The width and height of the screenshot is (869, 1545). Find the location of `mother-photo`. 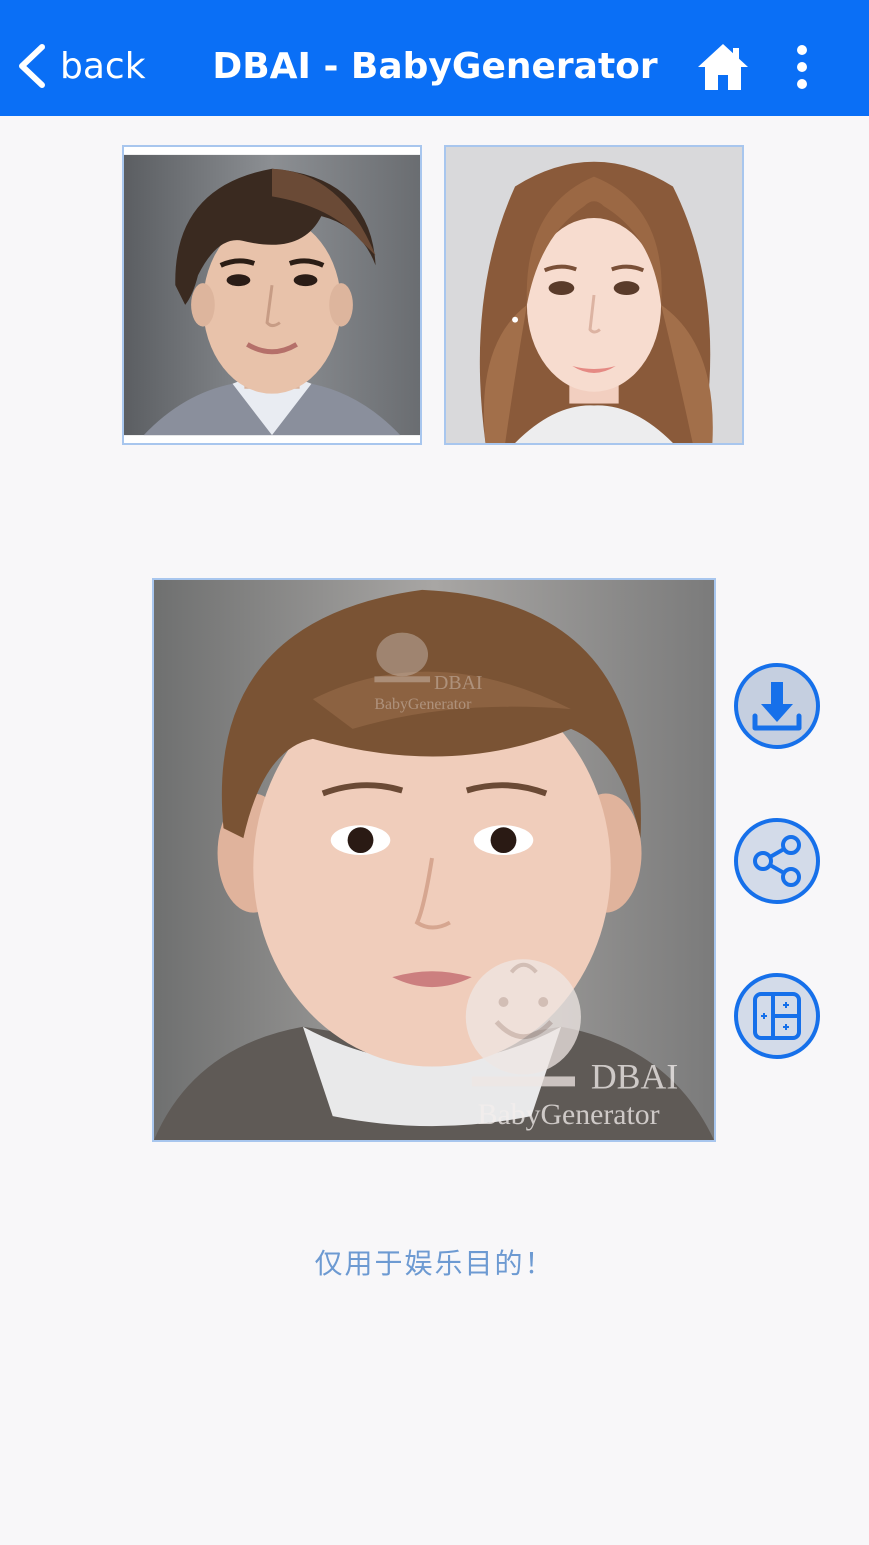

mother-photo is located at coordinates (594, 295).